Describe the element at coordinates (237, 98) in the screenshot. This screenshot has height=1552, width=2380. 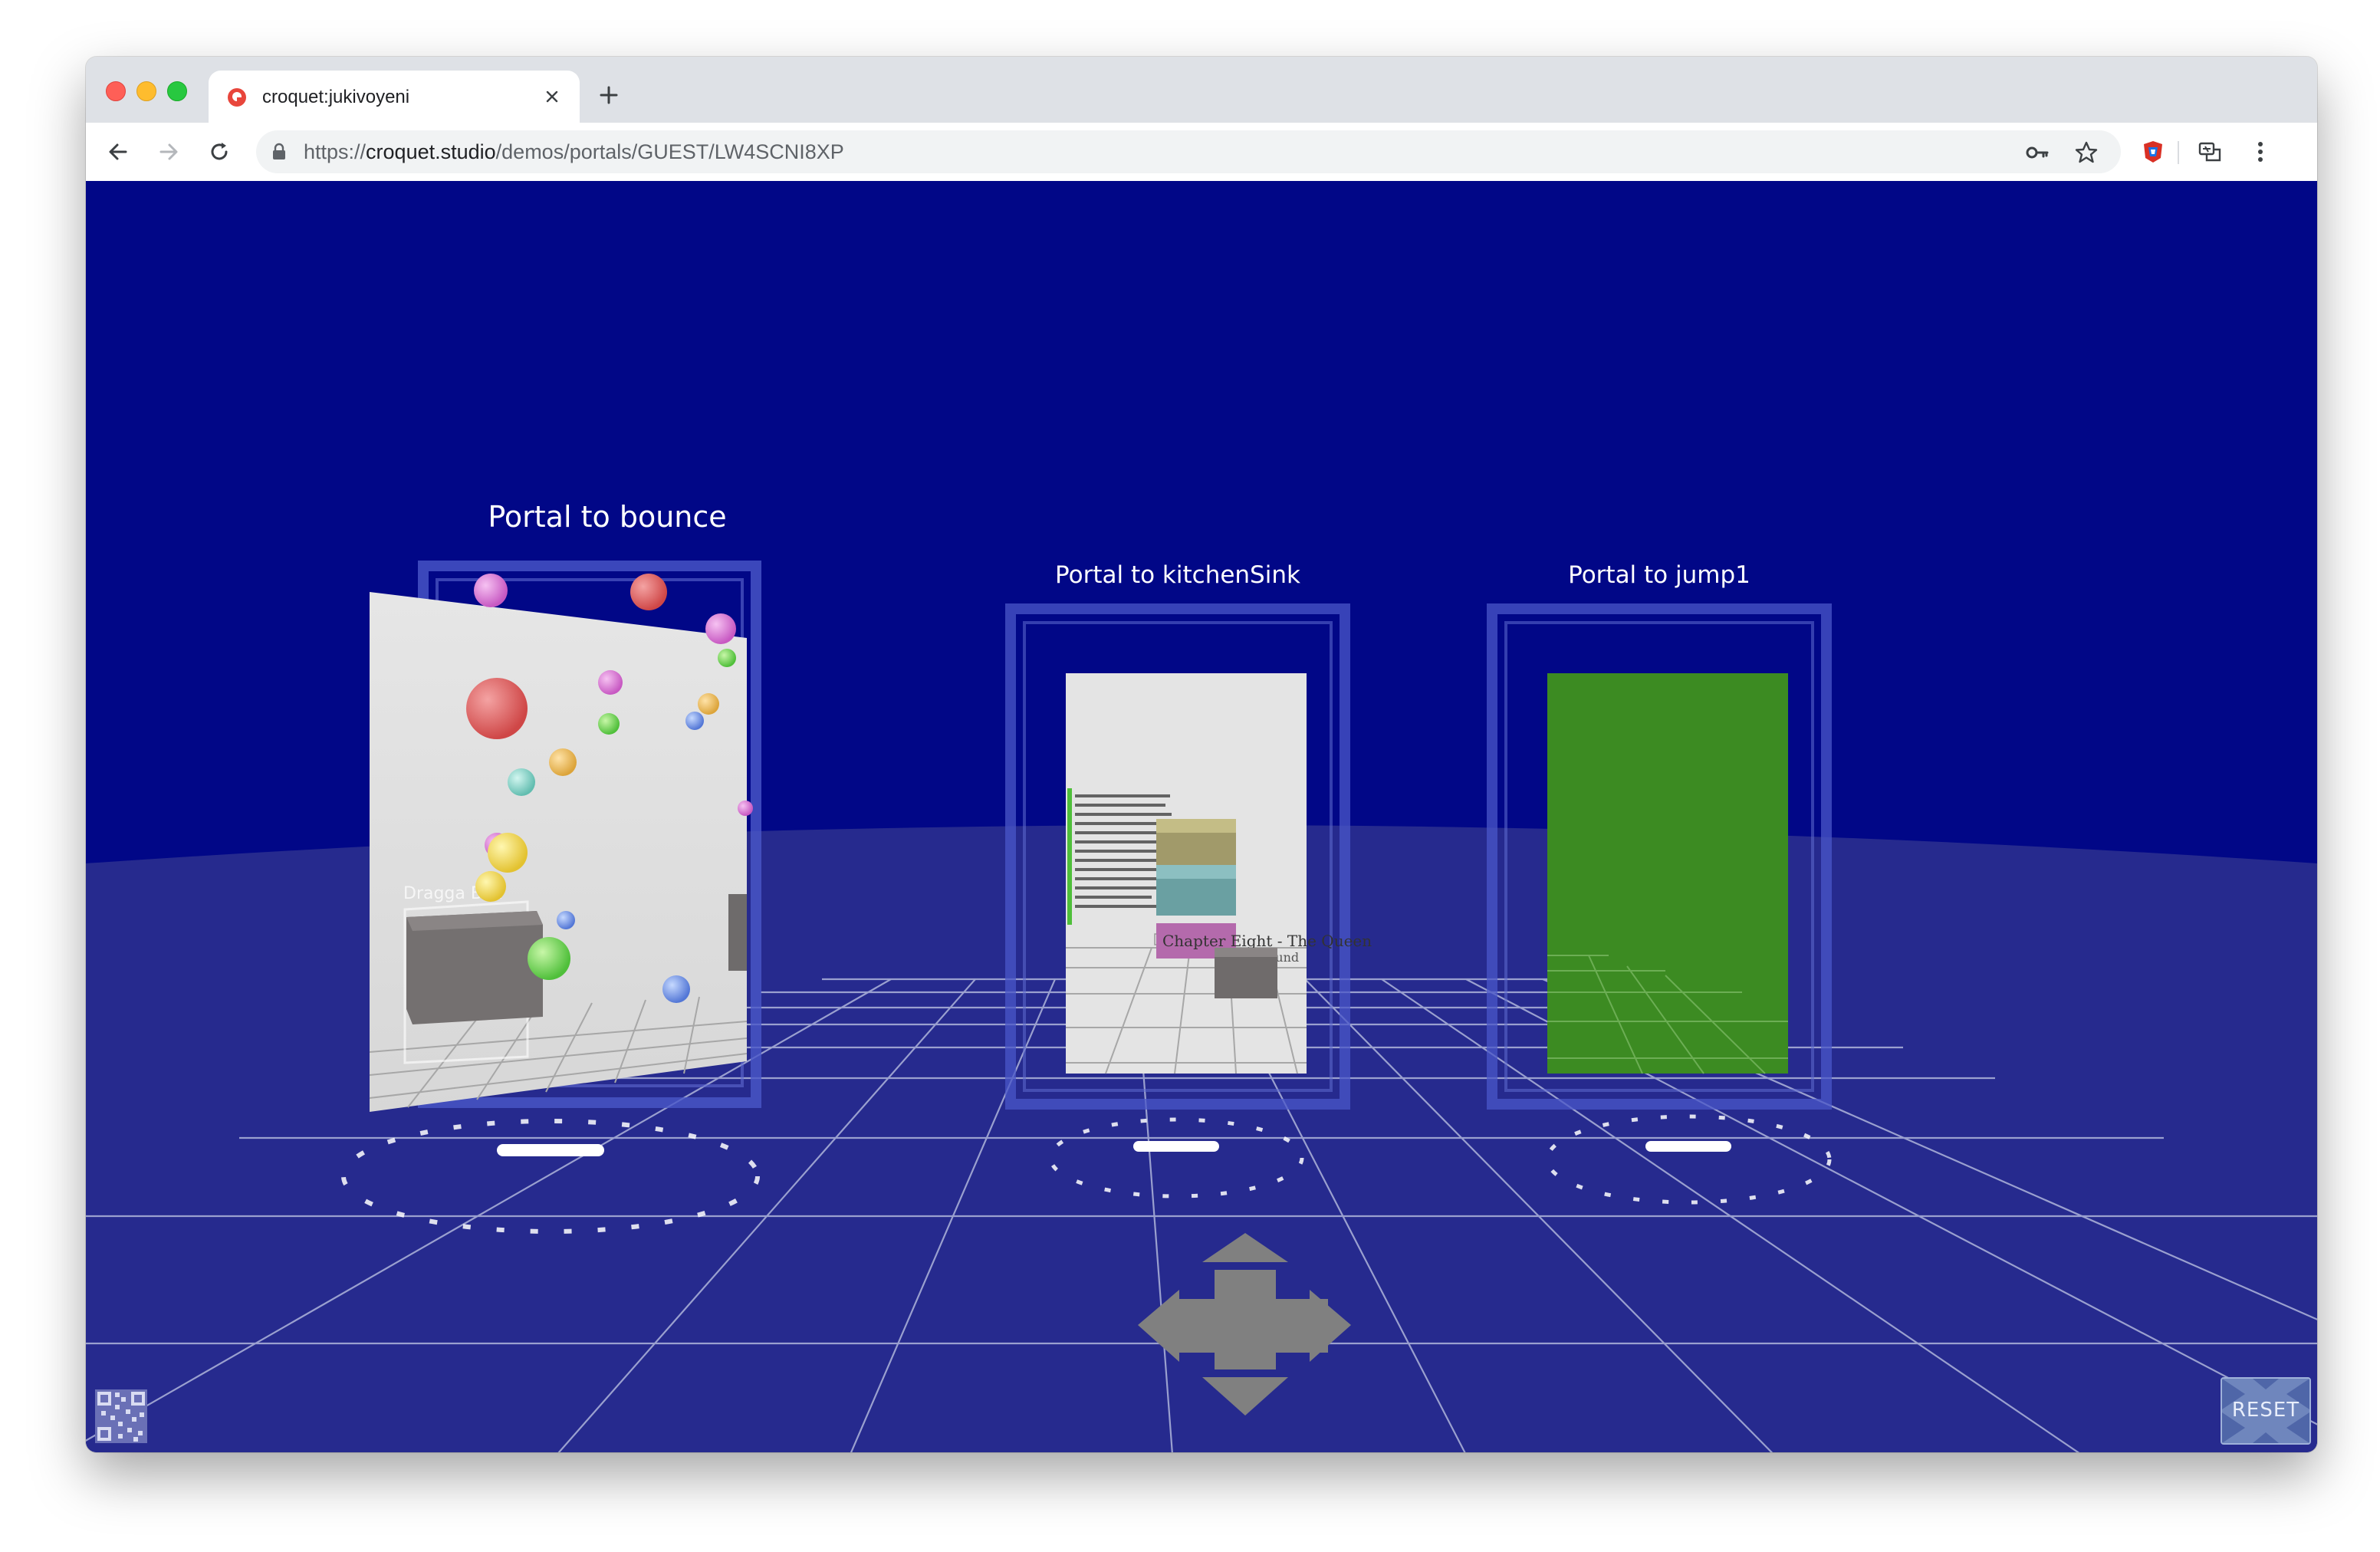
I see `croquet-logo-icon` at that location.